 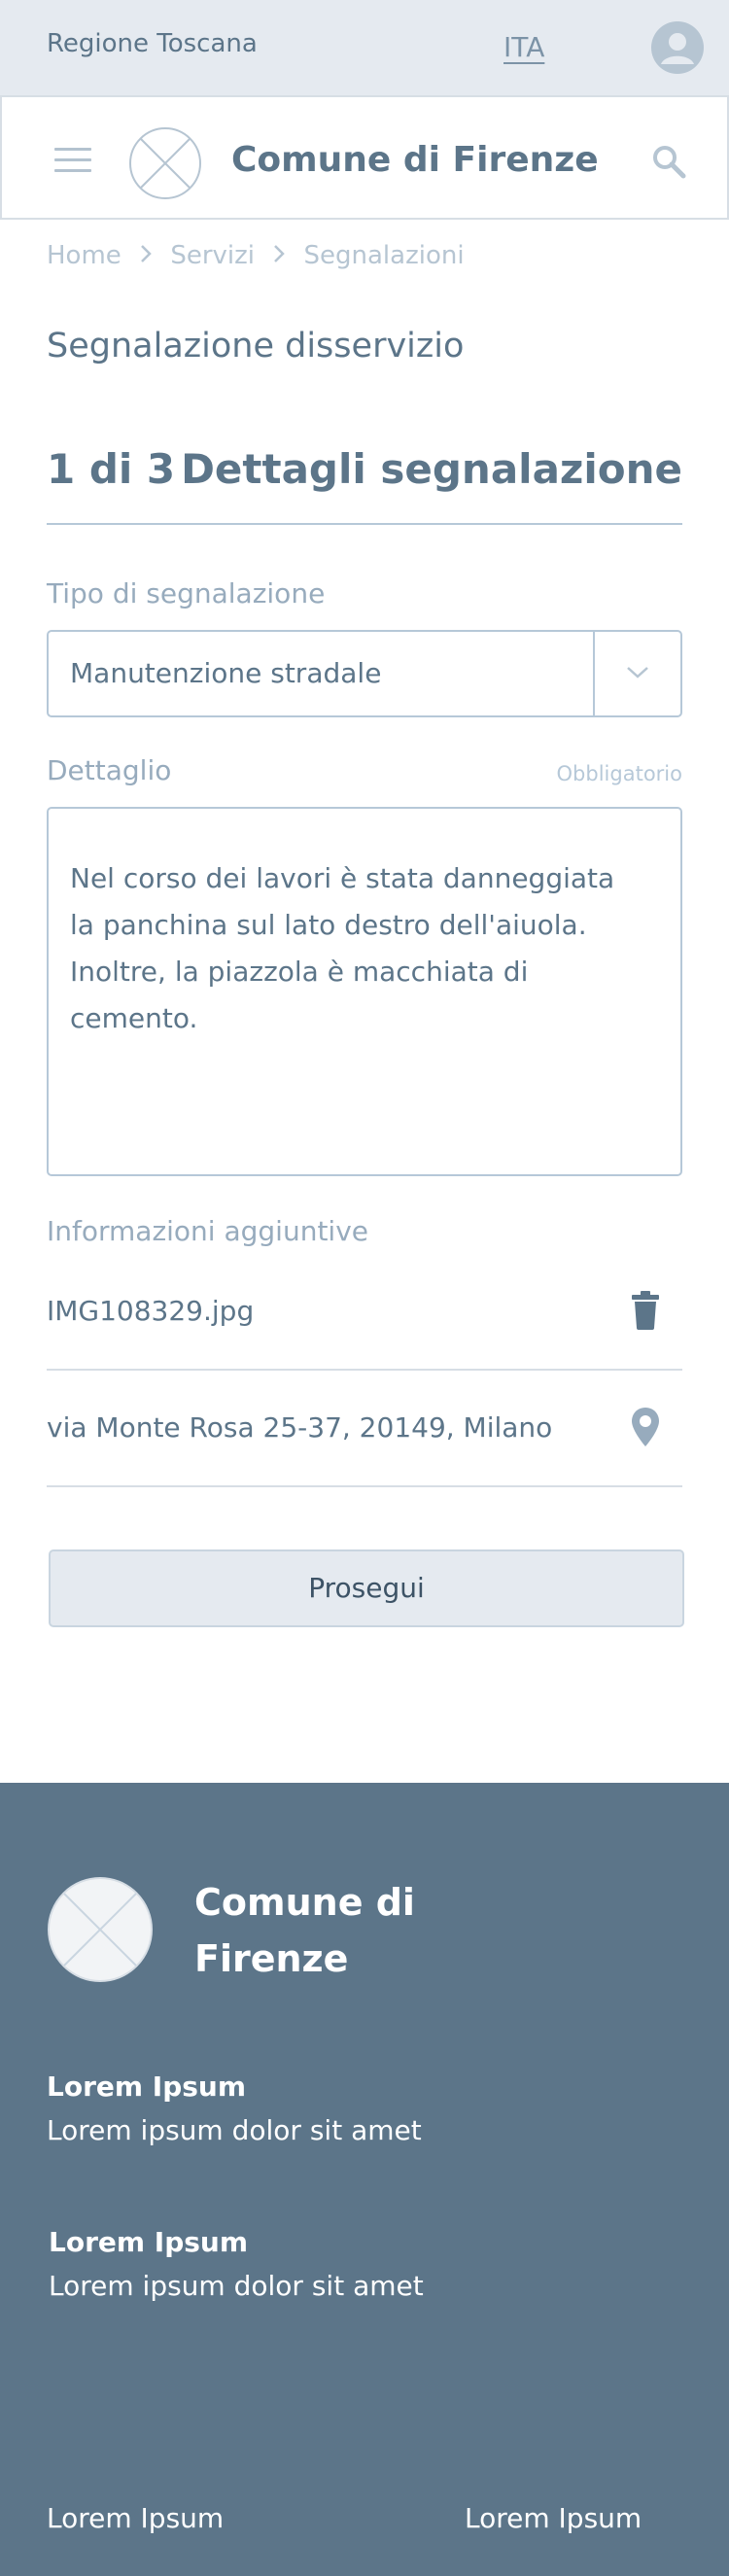 What do you see at coordinates (645, 1427) in the screenshot?
I see `map-pin-icon` at bounding box center [645, 1427].